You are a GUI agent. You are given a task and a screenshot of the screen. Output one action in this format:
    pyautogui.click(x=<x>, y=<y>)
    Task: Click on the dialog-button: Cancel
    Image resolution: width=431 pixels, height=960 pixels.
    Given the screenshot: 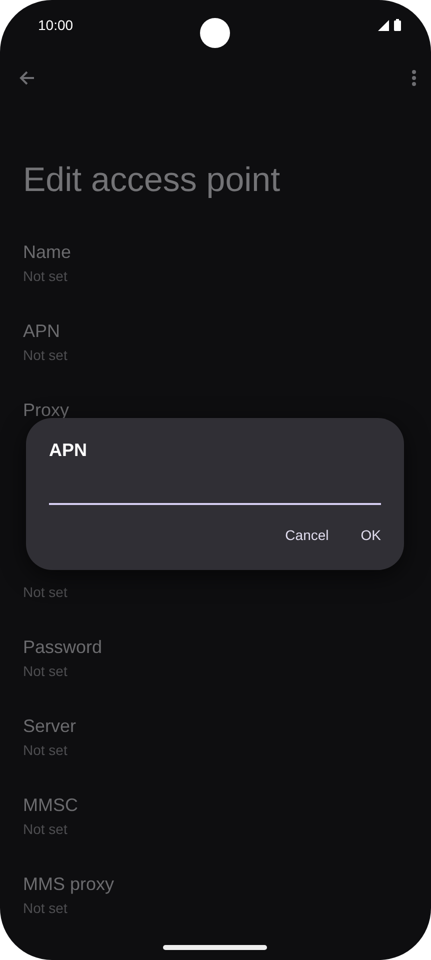 What is the action you would take?
    pyautogui.click(x=307, y=535)
    